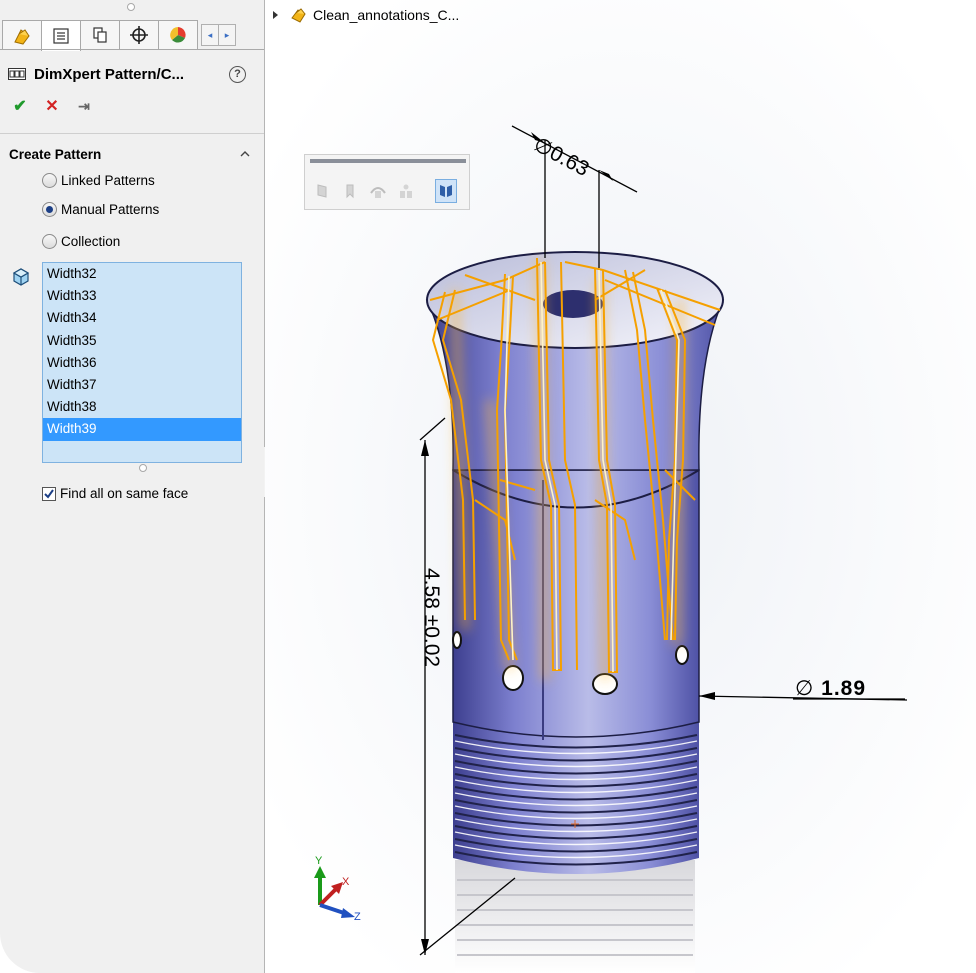 This screenshot has width=976, height=973. I want to click on panel-resize-grip, so click(131, 7).